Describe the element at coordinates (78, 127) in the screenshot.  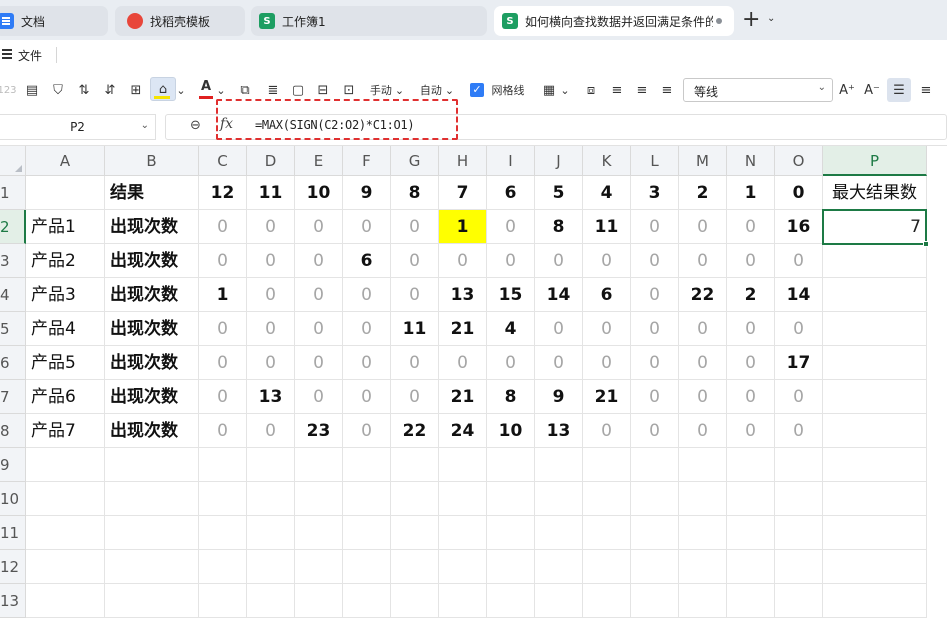
I see `name-box: P2 ⌄` at that location.